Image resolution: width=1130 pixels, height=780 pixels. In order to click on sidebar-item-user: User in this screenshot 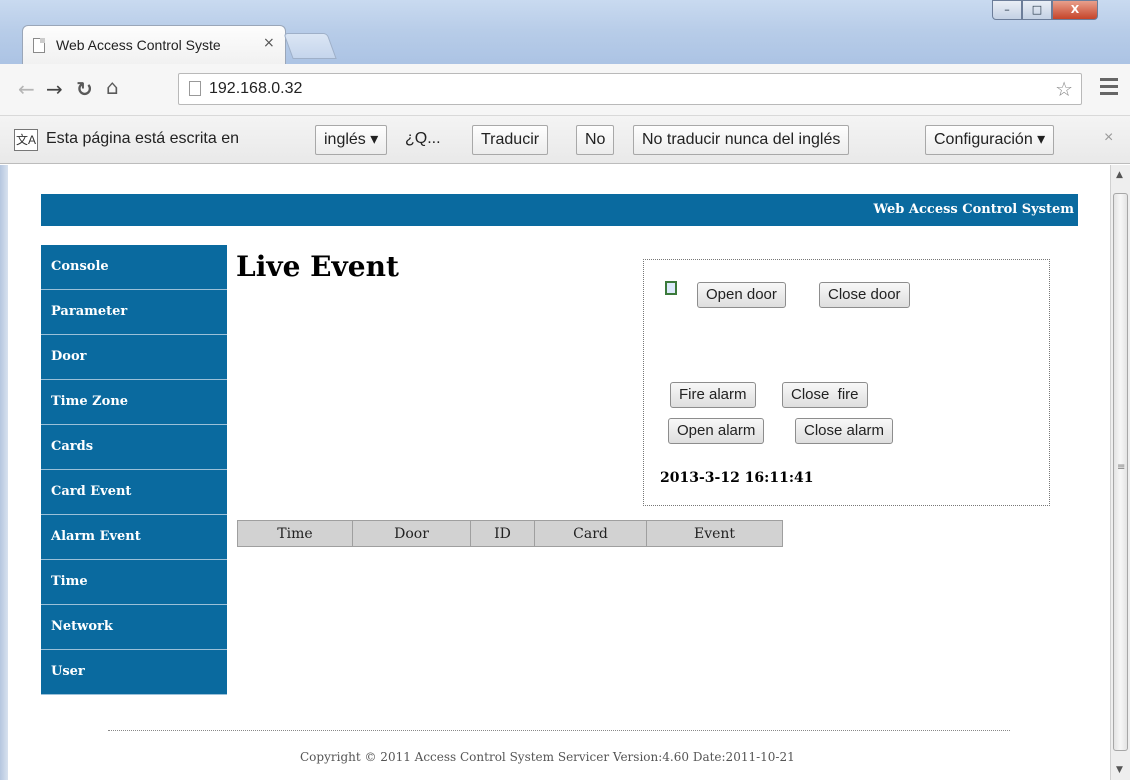, I will do `click(134, 672)`.